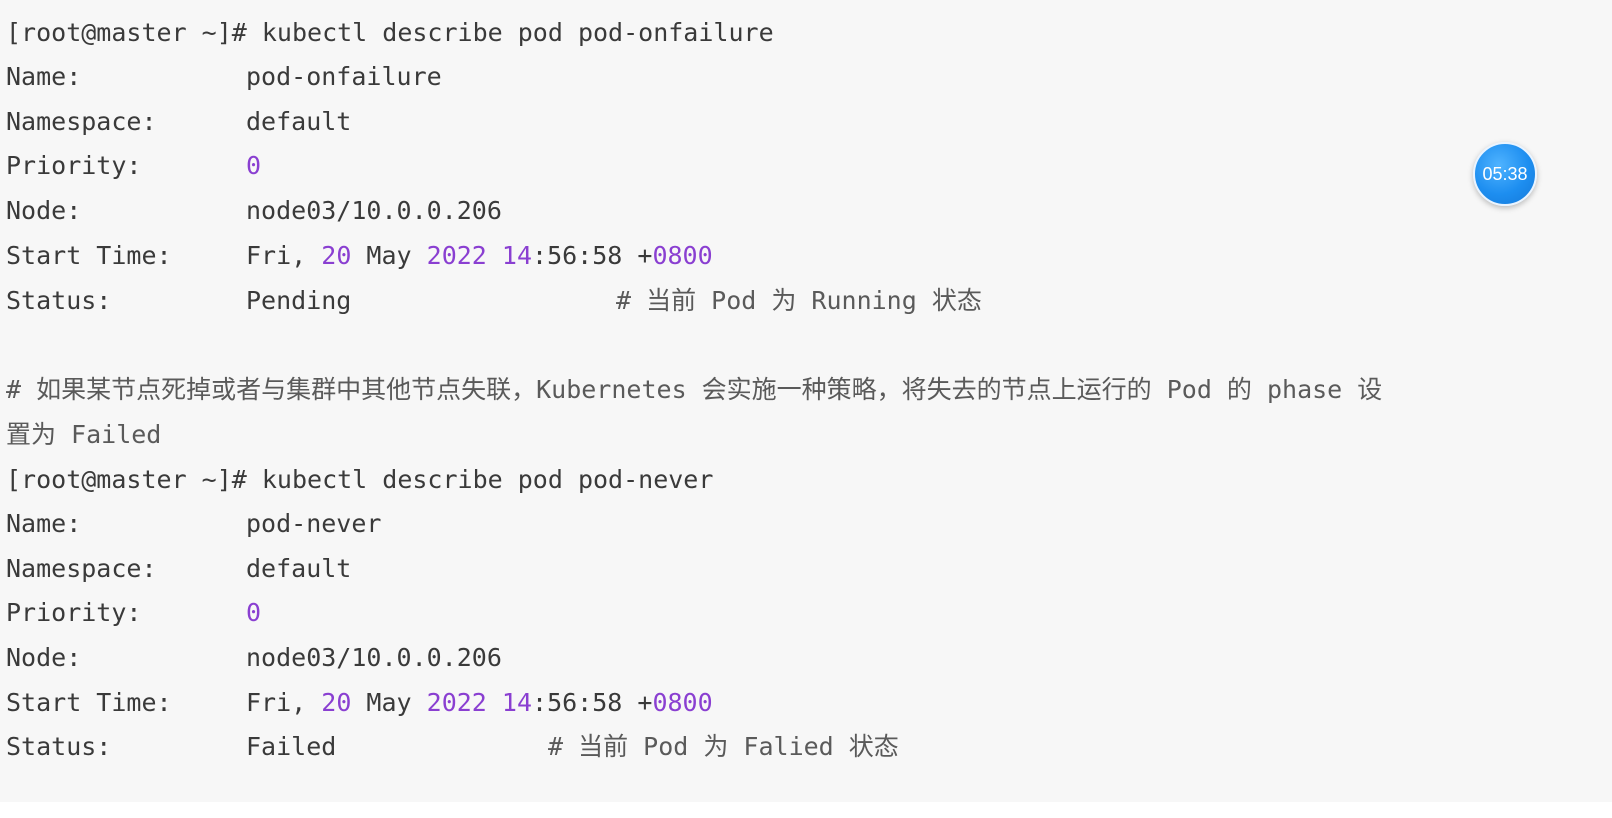  Describe the element at coordinates (178, 122) in the screenshot. I see `field-namespace-1: Namespace: default` at that location.